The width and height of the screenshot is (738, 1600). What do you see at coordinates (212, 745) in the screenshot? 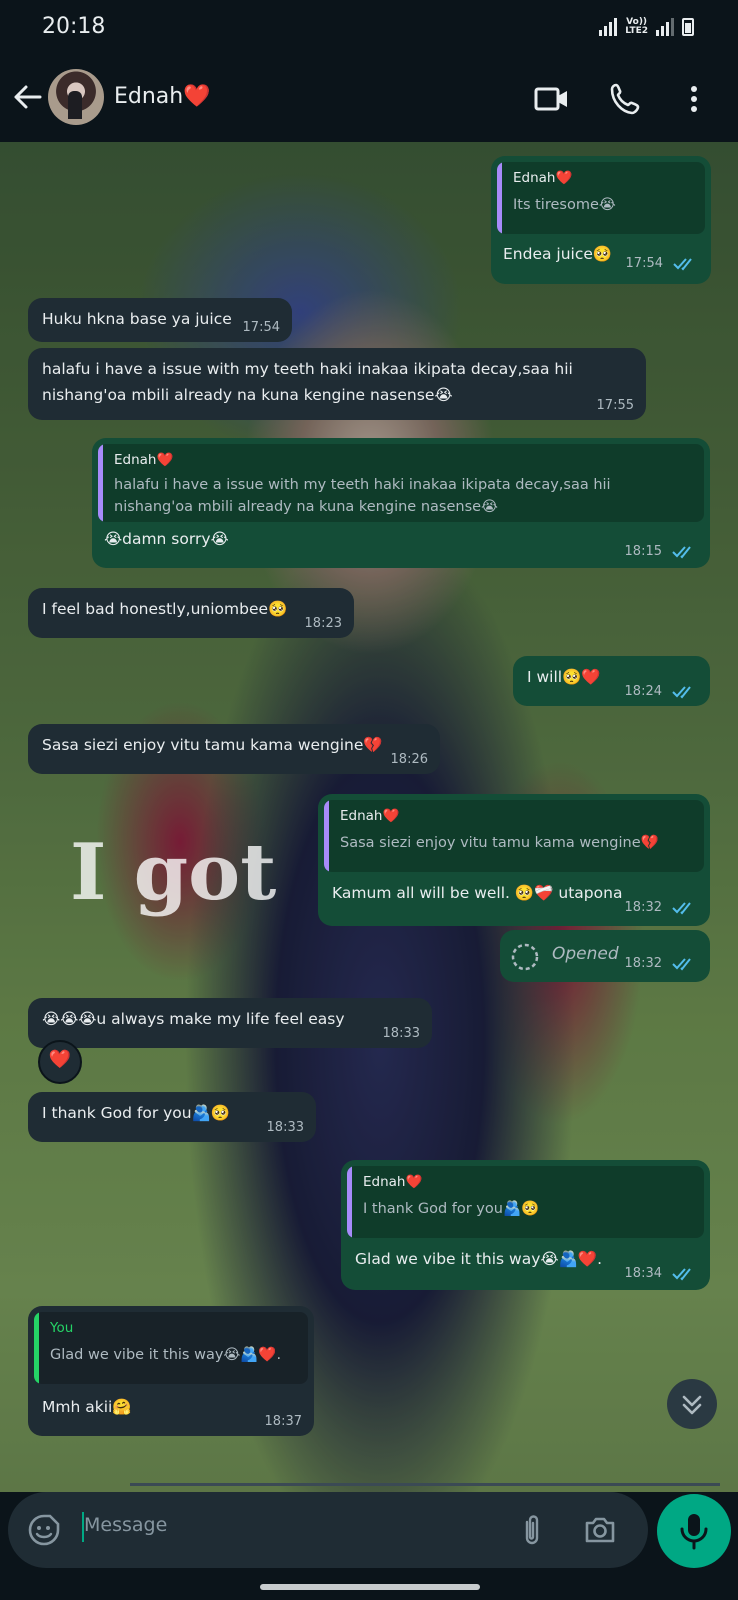
I see `message-text: Sasa siezi enjoy vitu tamu kama wengine💔` at bounding box center [212, 745].